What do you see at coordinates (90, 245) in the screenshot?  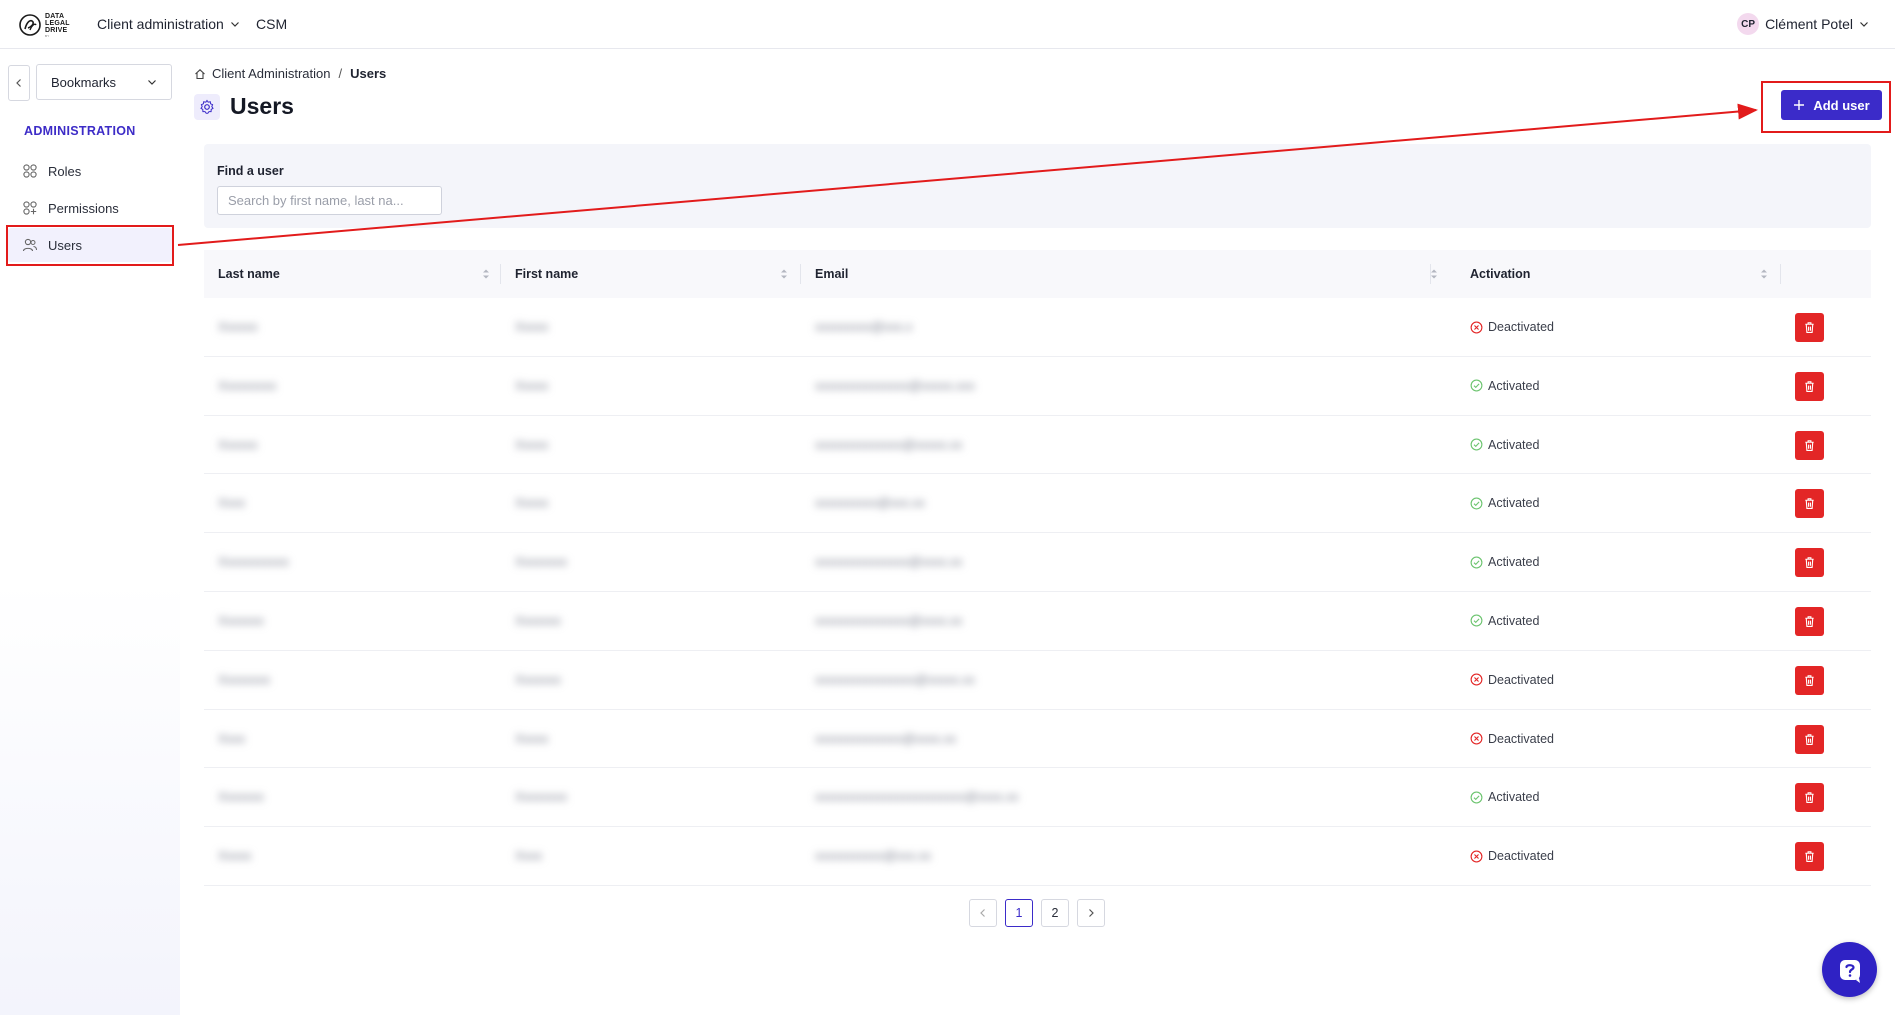 I see `sidebar-item-users: Users` at bounding box center [90, 245].